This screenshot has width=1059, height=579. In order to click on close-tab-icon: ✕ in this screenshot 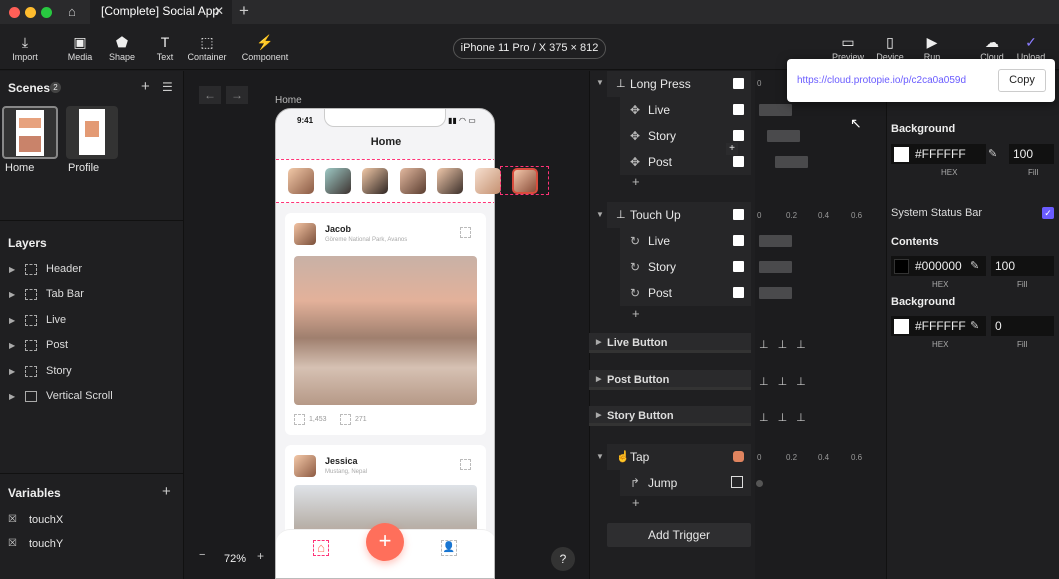, I will do `click(219, 11)`.